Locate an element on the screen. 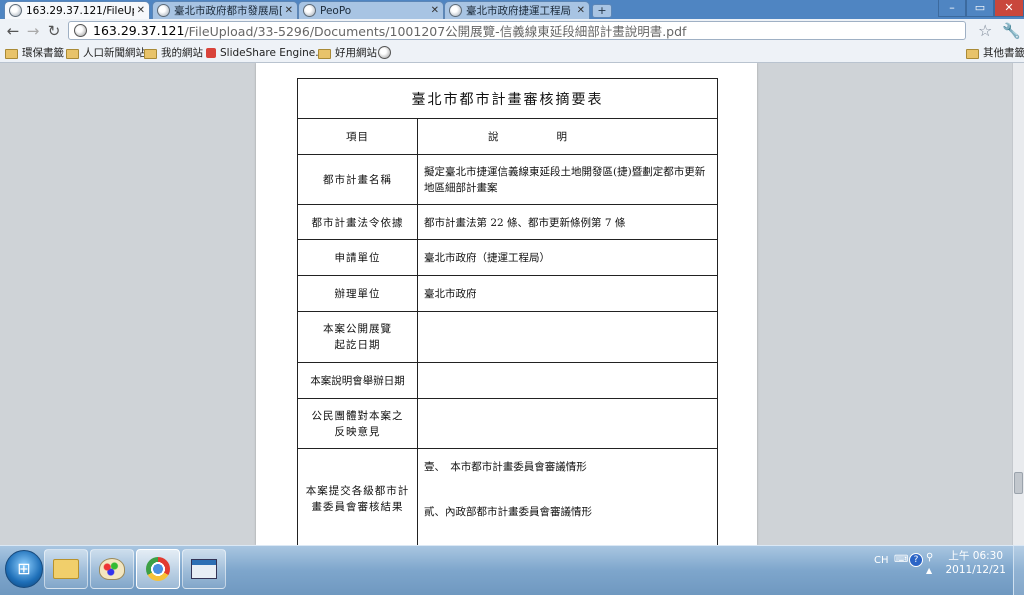  minimize-button: – is located at coordinates (952, 8).